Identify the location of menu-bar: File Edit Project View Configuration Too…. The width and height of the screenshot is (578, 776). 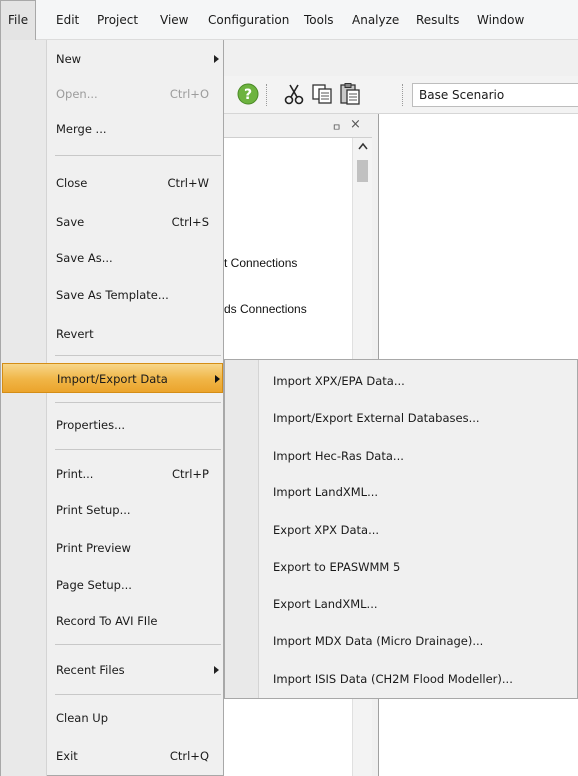
(289, 20).